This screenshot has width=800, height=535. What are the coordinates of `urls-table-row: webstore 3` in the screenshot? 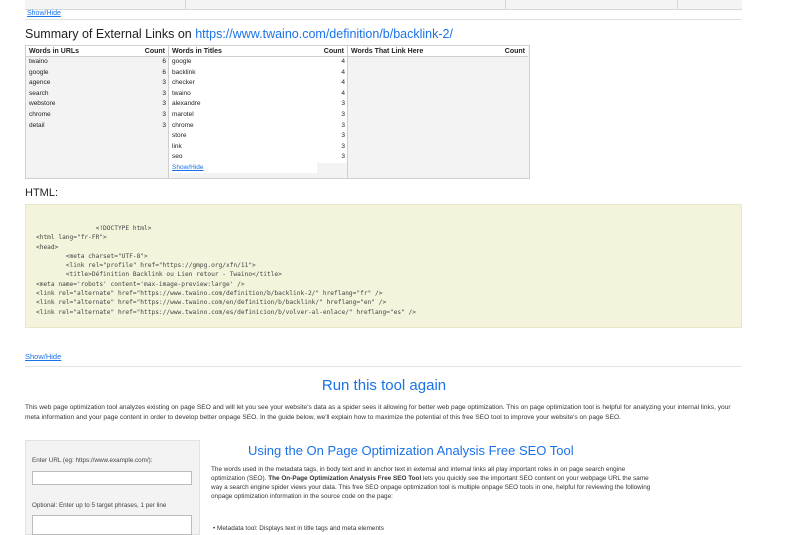 It's located at (97, 104).